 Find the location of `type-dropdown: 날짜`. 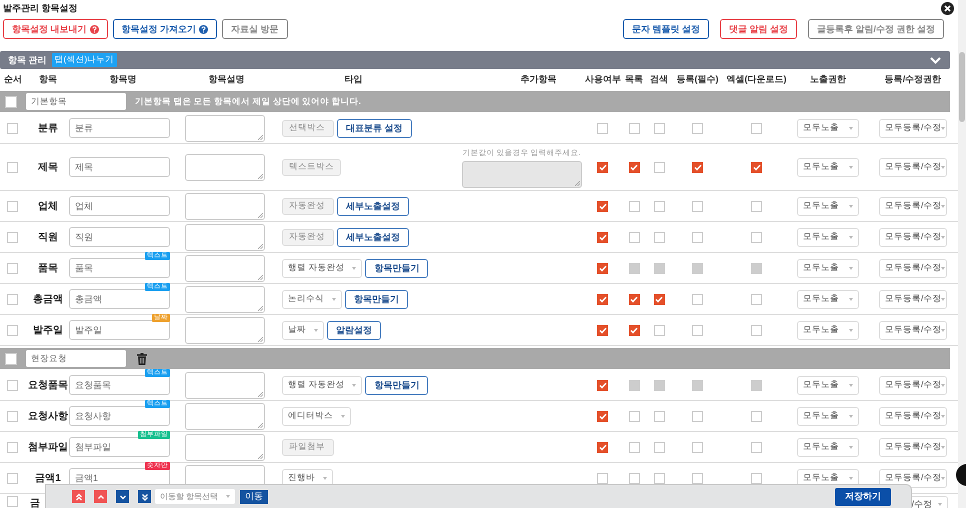

type-dropdown: 날짜 is located at coordinates (303, 330).